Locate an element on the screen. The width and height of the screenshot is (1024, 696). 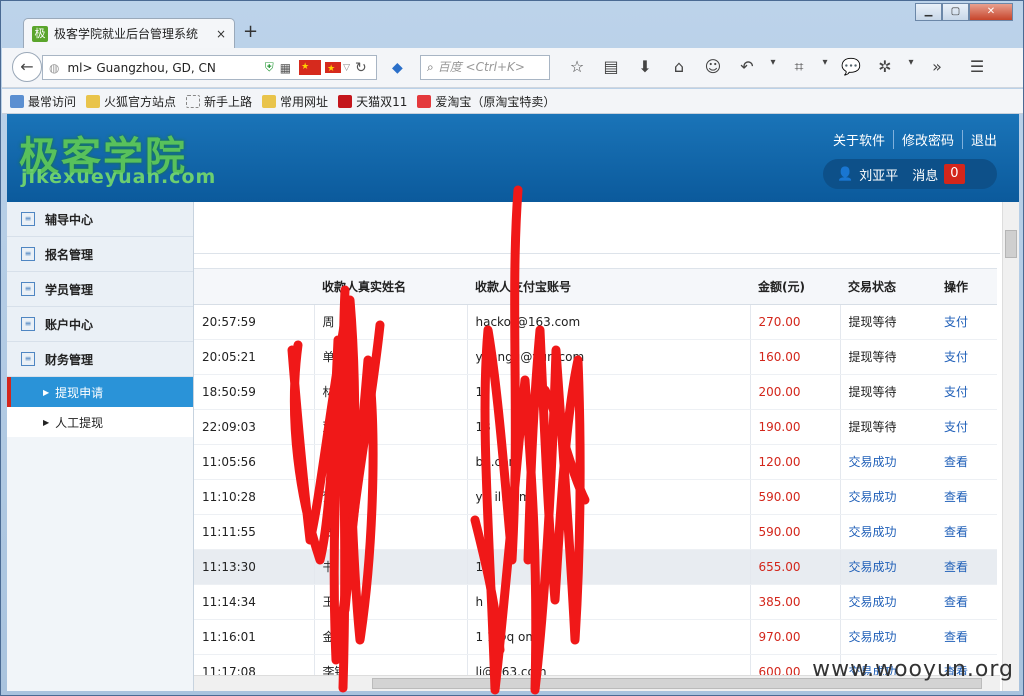
back-button: ← is located at coordinates (27, 67).